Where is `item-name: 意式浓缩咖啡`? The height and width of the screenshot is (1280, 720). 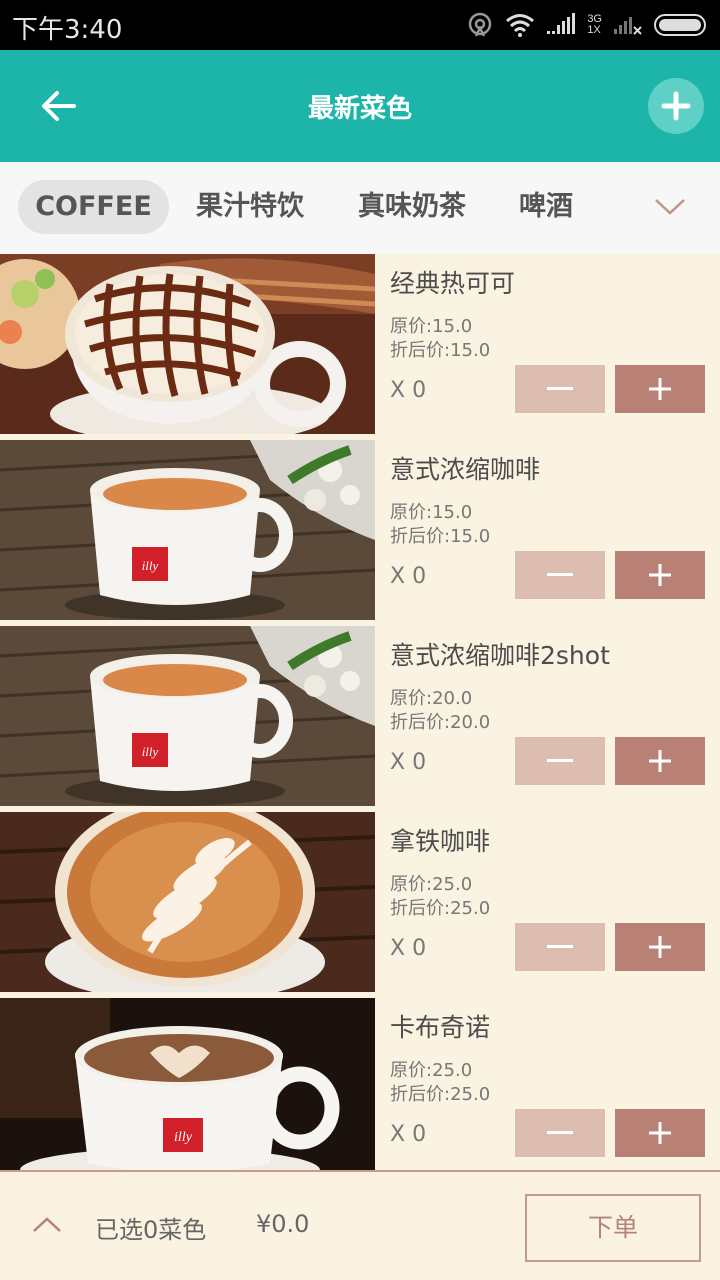
item-name: 意式浓缩咖啡 is located at coordinates (465, 469).